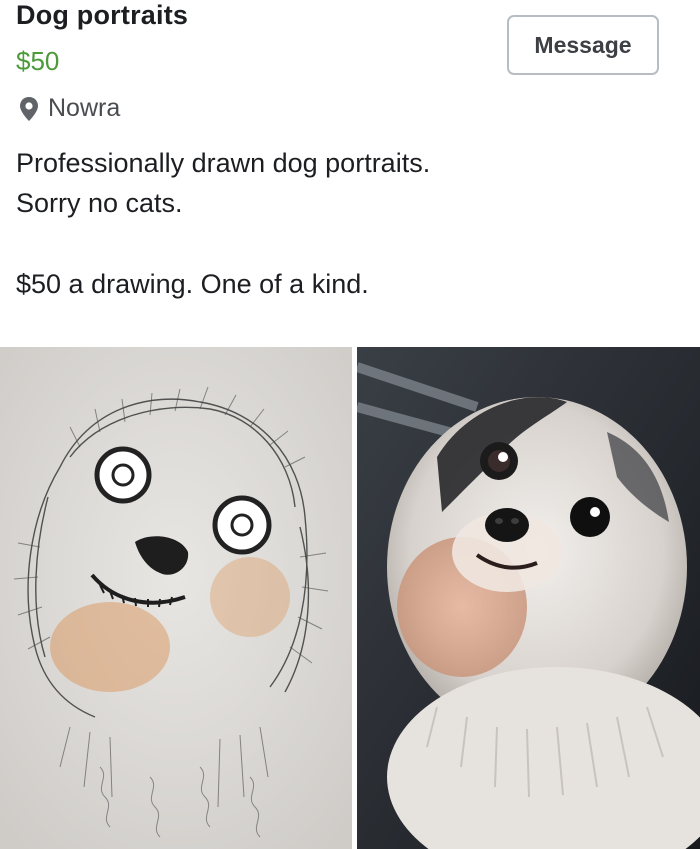  I want to click on location-label: Nowra, so click(84, 108).